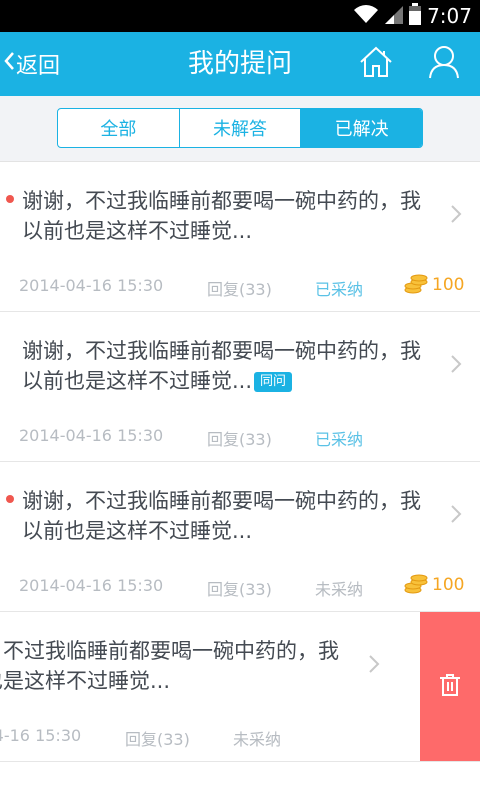  I want to click on tab-unanswered: 未解答, so click(241, 128).